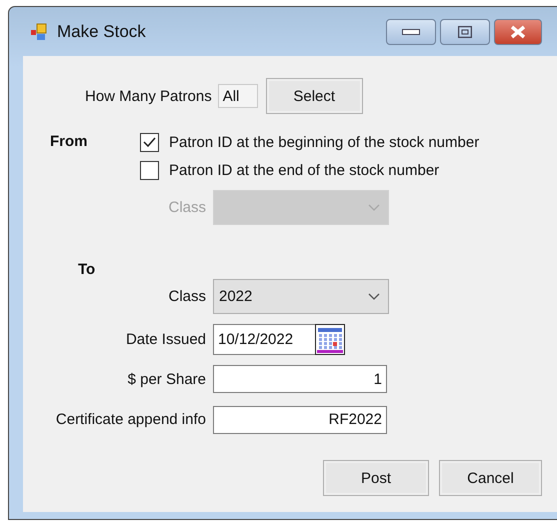 This screenshot has width=557, height=527. I want to click on dropdown-value: 2022, so click(235, 296).